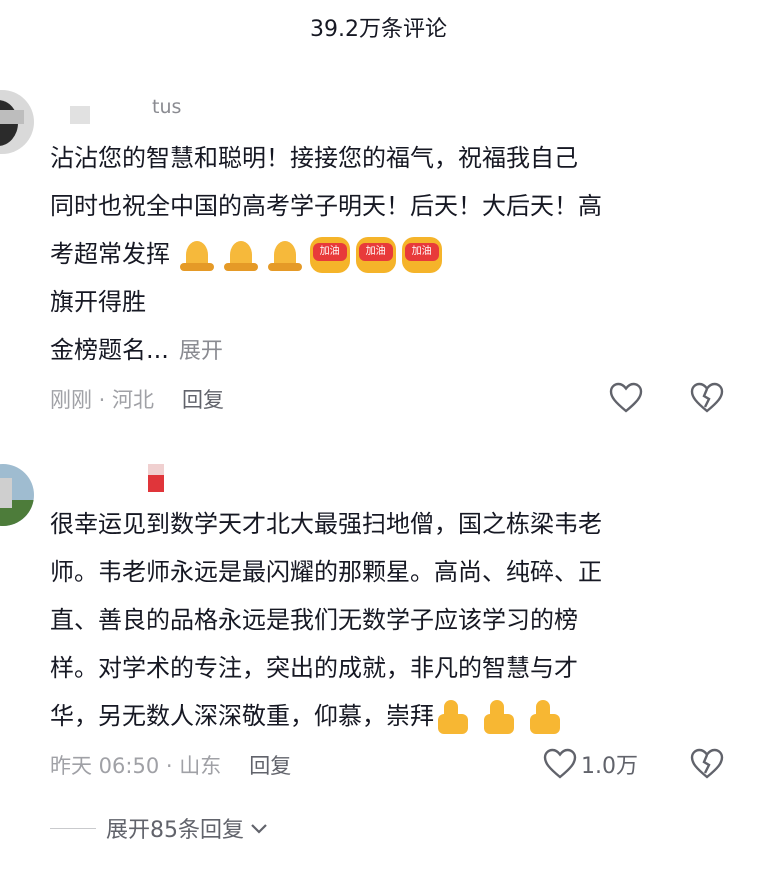  Describe the element at coordinates (201, 351) in the screenshot. I see `expand-text-button: 展开` at that location.